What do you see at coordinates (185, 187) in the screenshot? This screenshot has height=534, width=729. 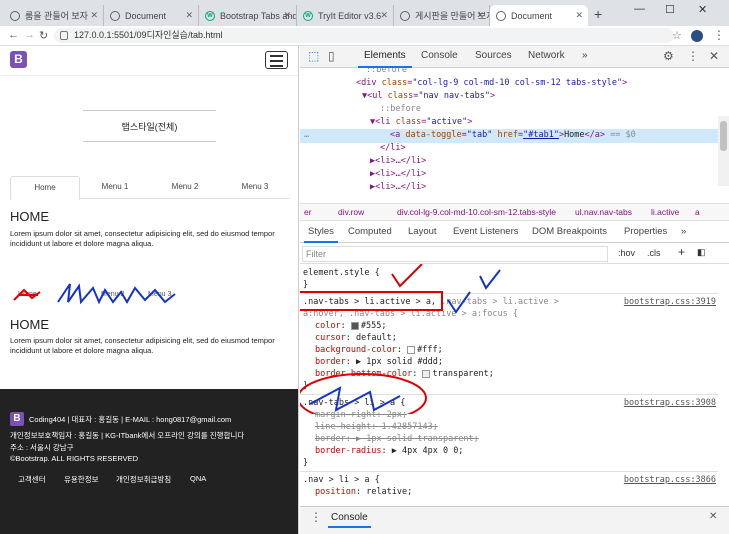 I see `tab-menu-2: Menu 2` at bounding box center [185, 187].